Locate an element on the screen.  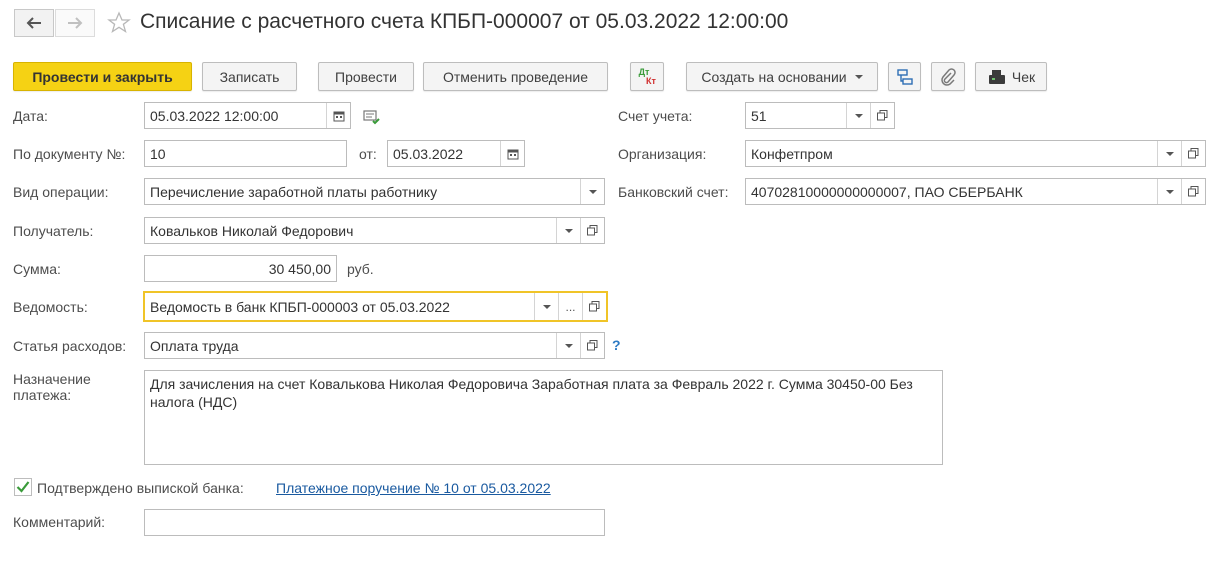
edit-document-icon is located at coordinates (372, 118).